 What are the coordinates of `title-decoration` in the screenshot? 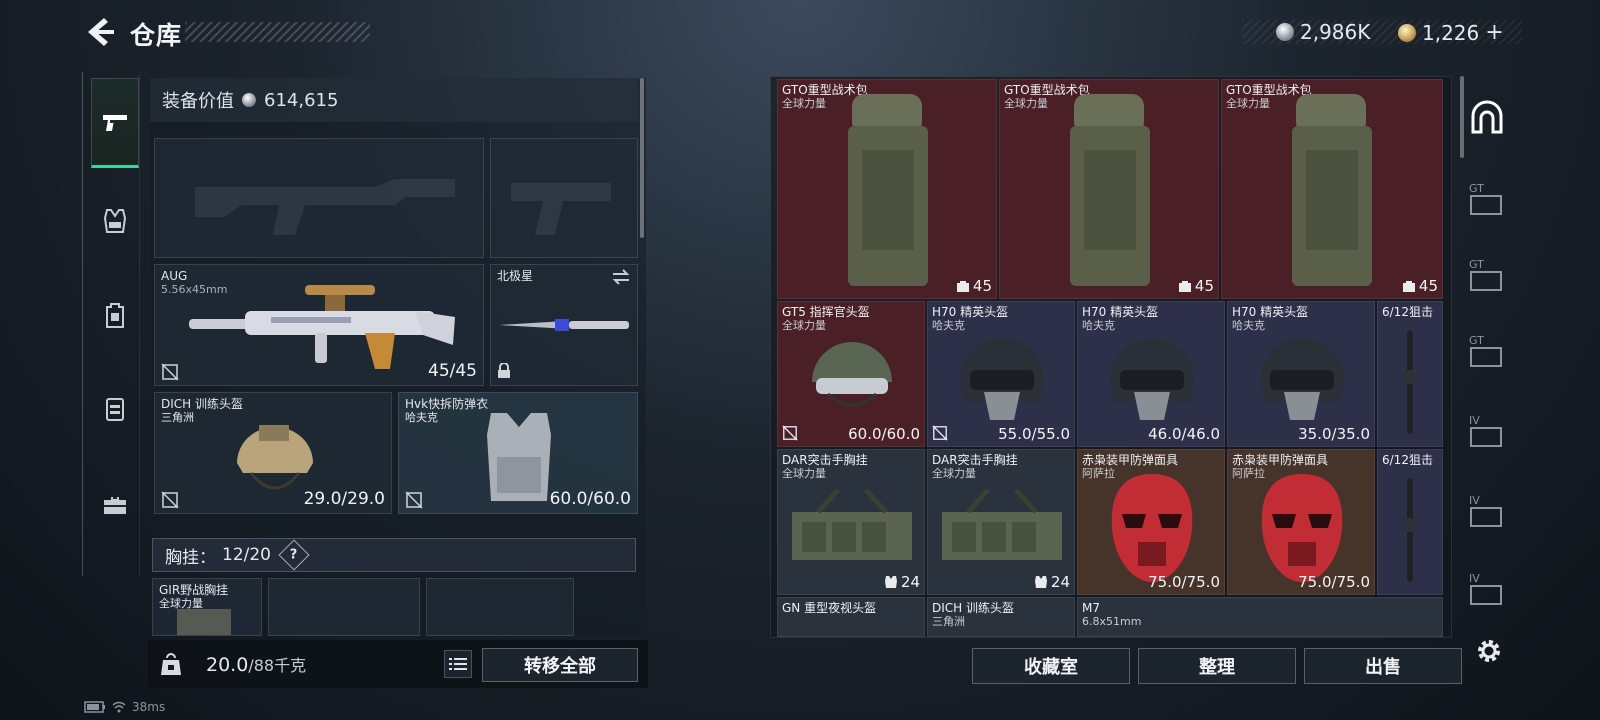 It's located at (277, 32).